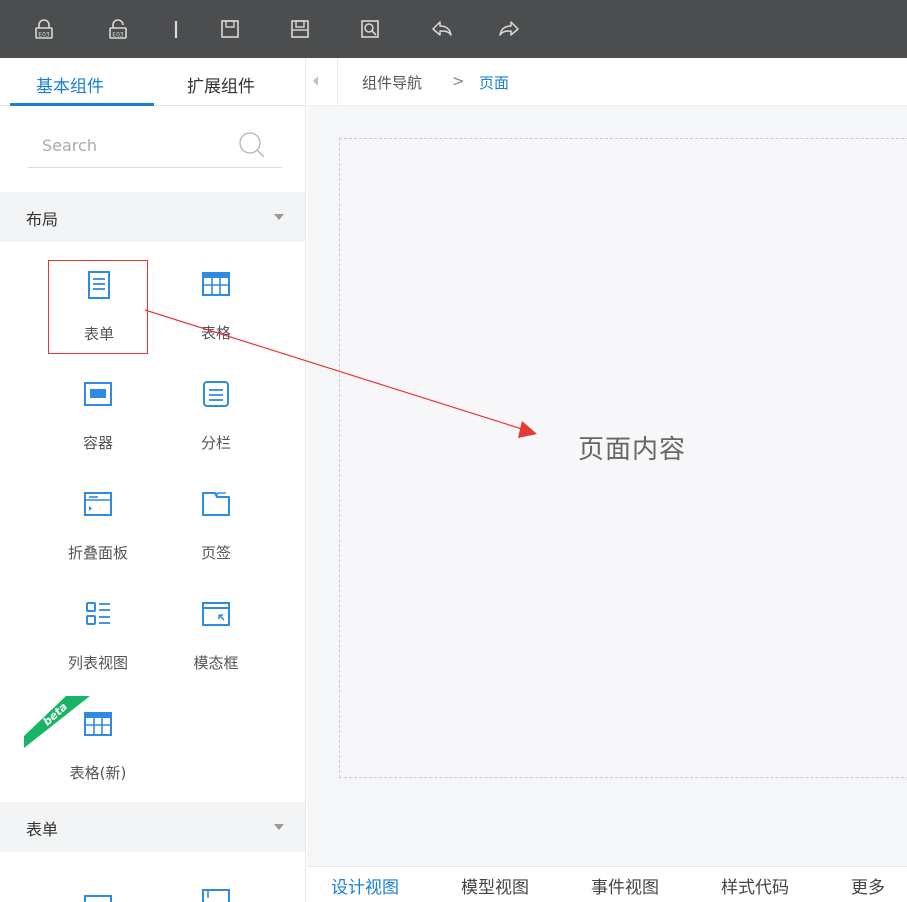 The height and width of the screenshot is (902, 907). What do you see at coordinates (98, 334) in the screenshot?
I see `component-label: 表单` at bounding box center [98, 334].